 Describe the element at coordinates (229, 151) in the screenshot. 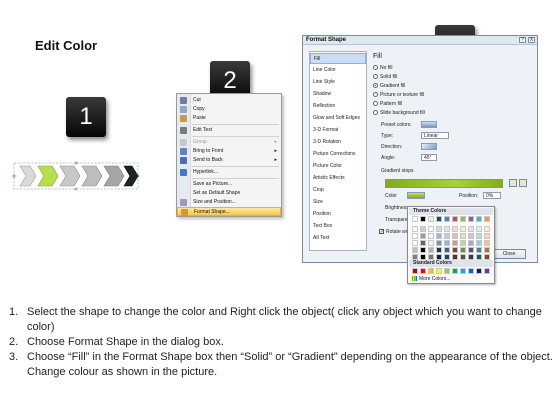

I see `menu-item-bring-to-front: Bring to Front ▸` at that location.